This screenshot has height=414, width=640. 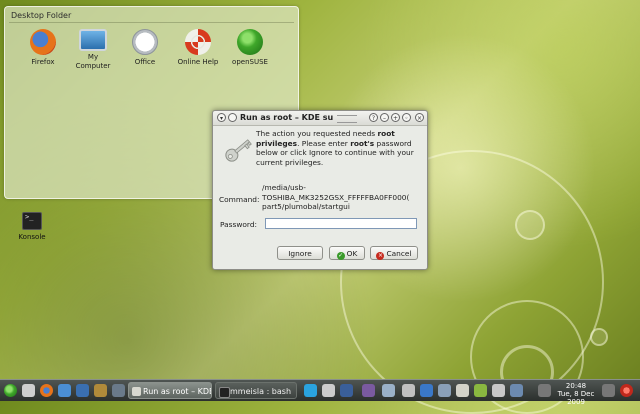 I want to click on cancel-icon: ×, so click(x=380, y=256).